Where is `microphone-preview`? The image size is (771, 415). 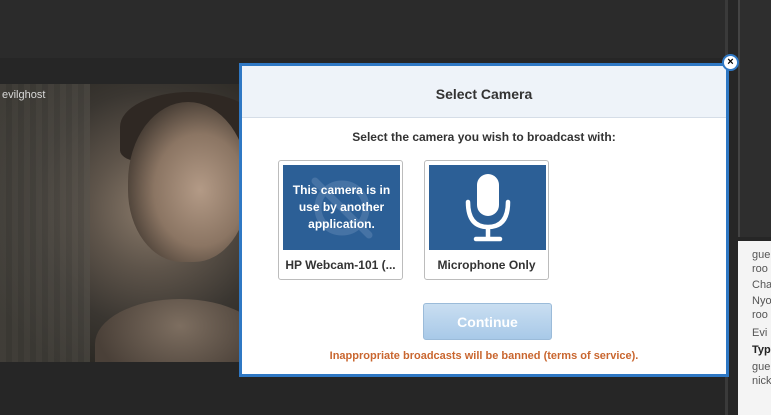
microphone-preview is located at coordinates (487, 207).